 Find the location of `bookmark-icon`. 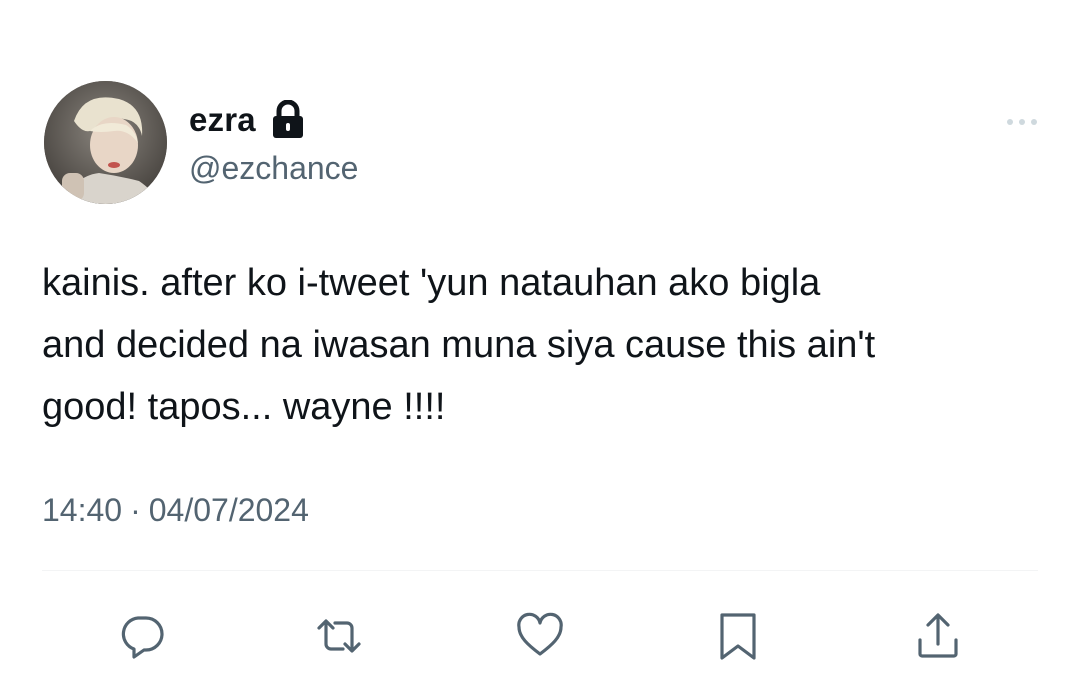

bookmark-icon is located at coordinates (738, 636).